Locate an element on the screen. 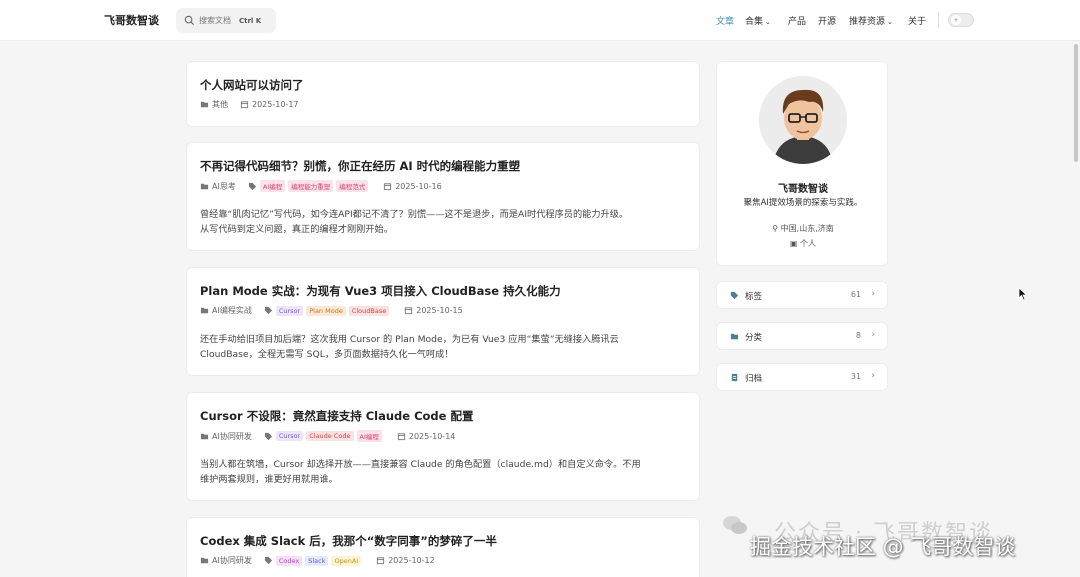 Image resolution: width=1080 pixels, height=577 pixels. site-brand: 飞哥数智谈 is located at coordinates (131, 20).